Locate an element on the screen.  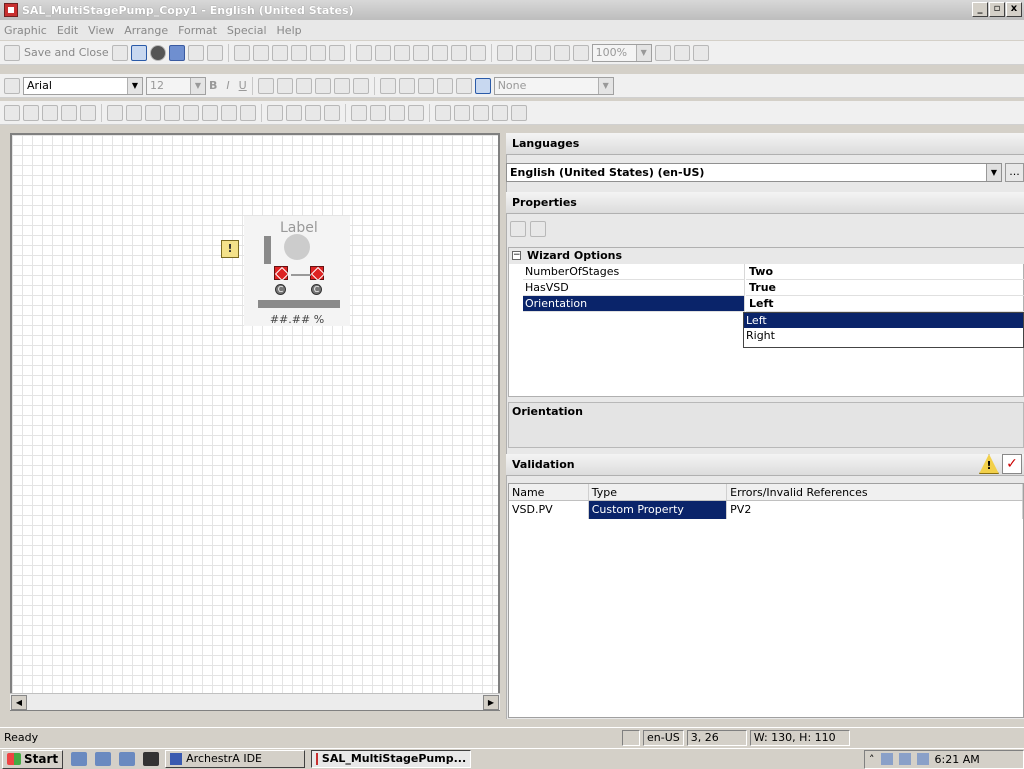
align-points-icon is located at coordinates (248, 112).